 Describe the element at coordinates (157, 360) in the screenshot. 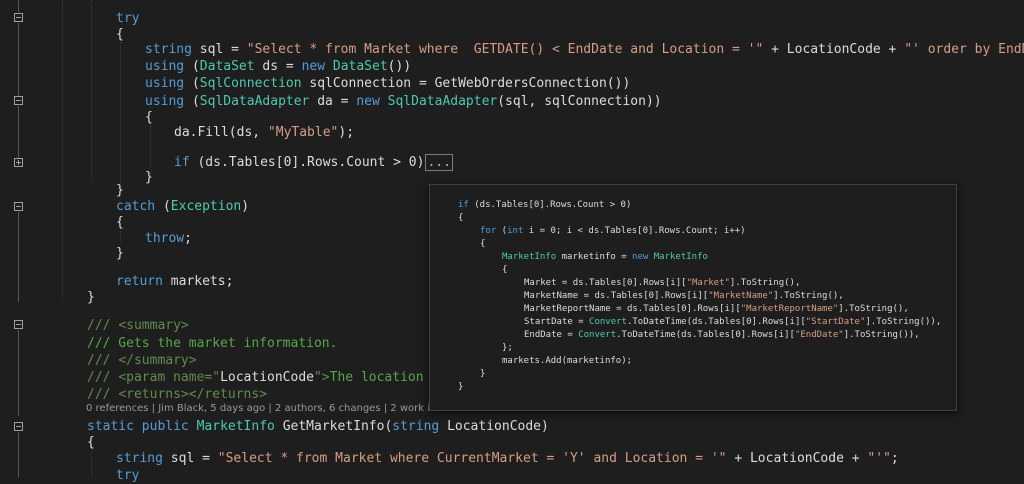

I see `code-token: </summary>` at that location.